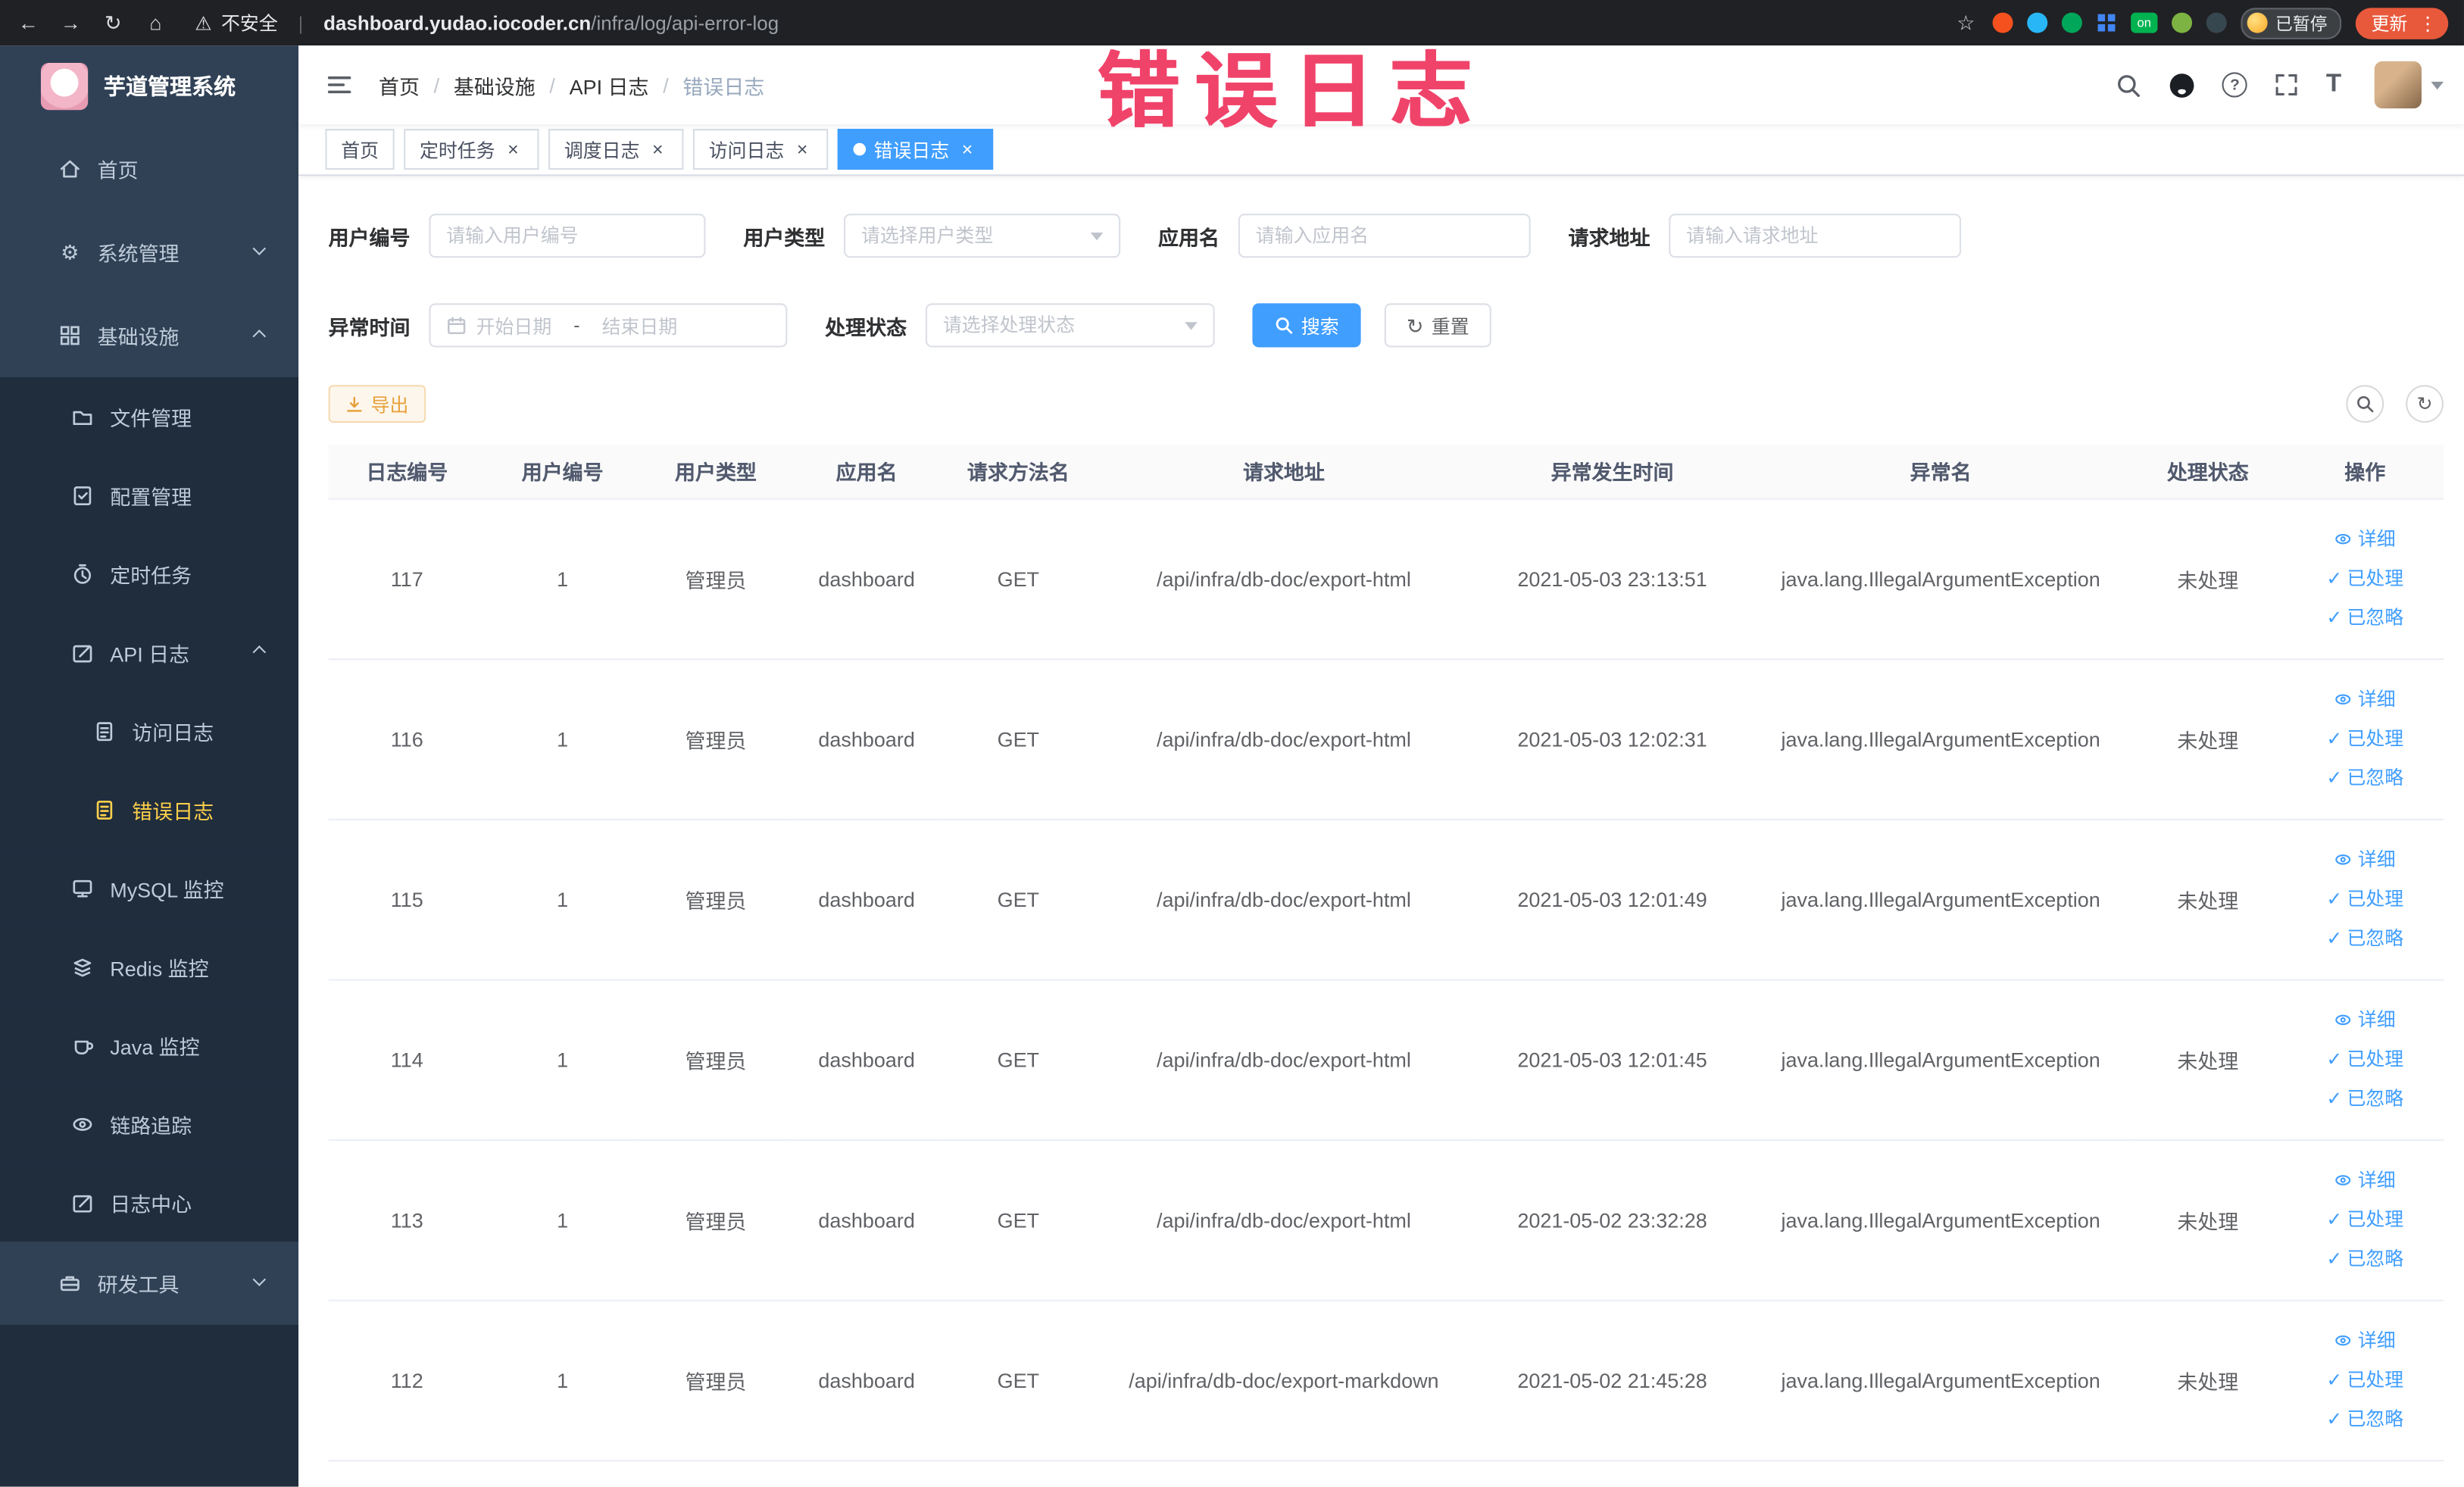 The width and height of the screenshot is (2464, 1487). What do you see at coordinates (2182, 84) in the screenshot?
I see `github-icon` at bounding box center [2182, 84].